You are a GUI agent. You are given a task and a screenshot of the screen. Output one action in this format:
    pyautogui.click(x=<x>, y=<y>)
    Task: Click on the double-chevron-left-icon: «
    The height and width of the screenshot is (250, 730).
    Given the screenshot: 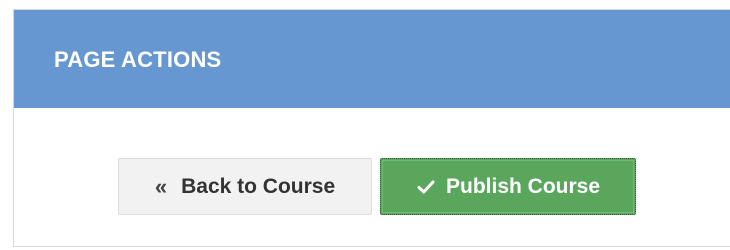 What is the action you would take?
    pyautogui.click(x=161, y=186)
    